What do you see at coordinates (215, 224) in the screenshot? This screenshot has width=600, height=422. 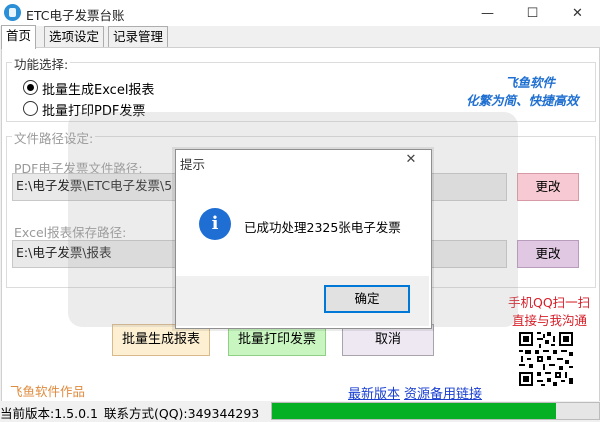 I see `info-icon: i` at bounding box center [215, 224].